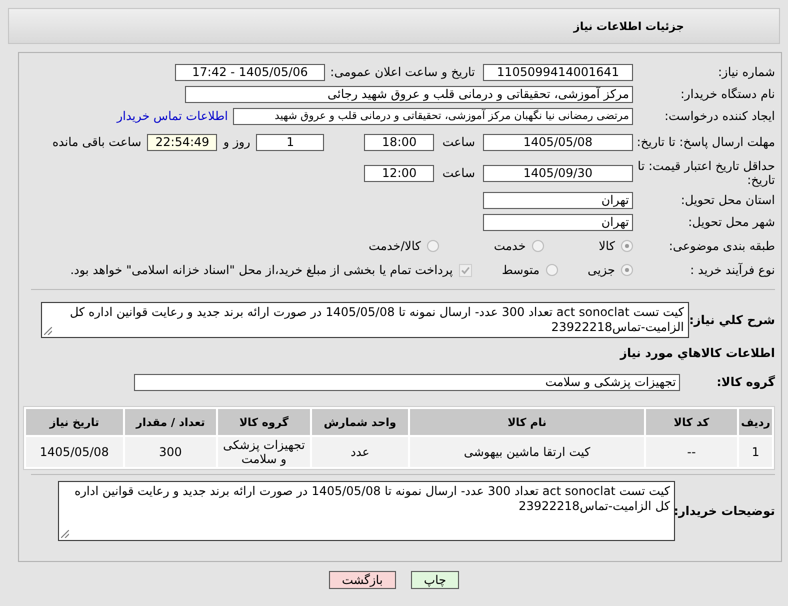  I want to click on days-label: روز و, so click(236, 142).